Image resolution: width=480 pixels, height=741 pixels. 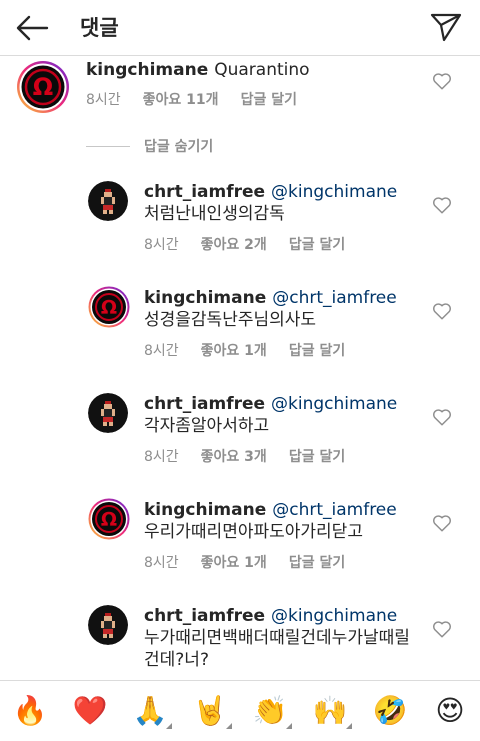 I want to click on raising-hands-emoji-icon: 🙌, so click(x=332, y=711).